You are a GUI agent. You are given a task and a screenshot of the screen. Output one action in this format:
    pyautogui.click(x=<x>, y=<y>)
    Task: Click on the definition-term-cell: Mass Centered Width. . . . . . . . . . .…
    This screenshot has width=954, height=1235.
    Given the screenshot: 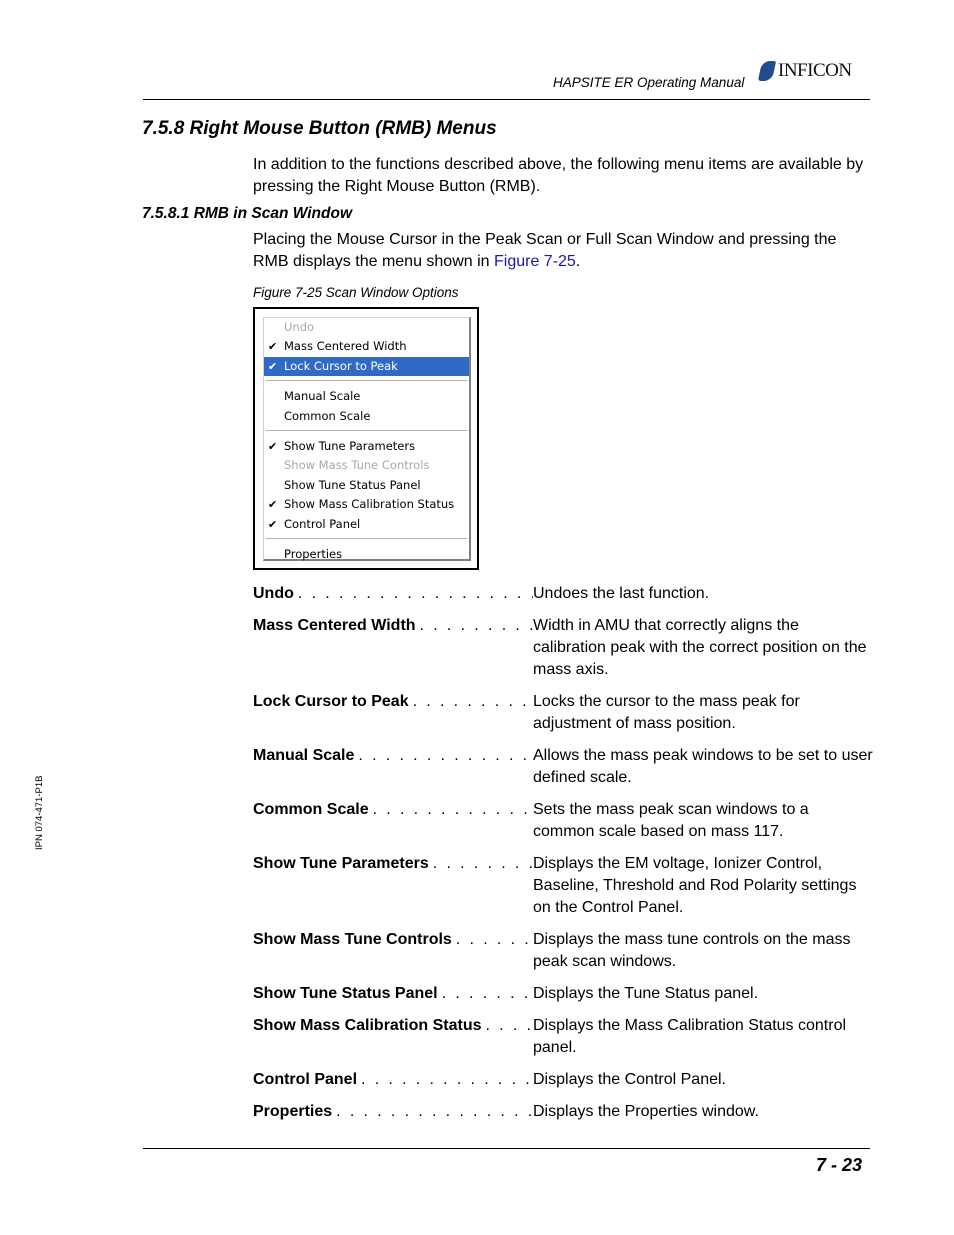 What is the action you would take?
    pyautogui.click(x=393, y=648)
    